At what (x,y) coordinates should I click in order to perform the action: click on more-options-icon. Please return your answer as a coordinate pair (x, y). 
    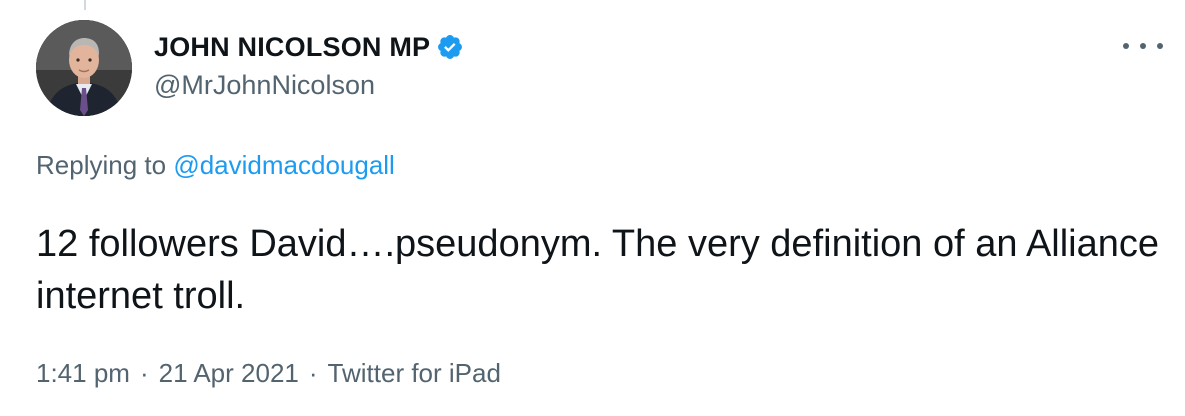
    Looking at the image, I should click on (1143, 46).